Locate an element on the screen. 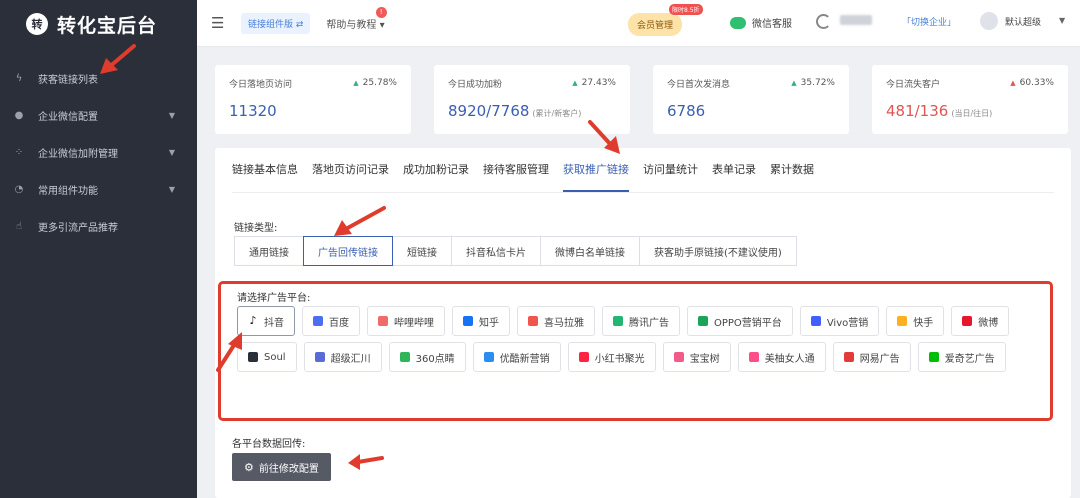 Image resolution: width=1080 pixels, height=498 pixels. sidebar-item-customer-links: ϟ 获客链接列表 is located at coordinates (98, 78).